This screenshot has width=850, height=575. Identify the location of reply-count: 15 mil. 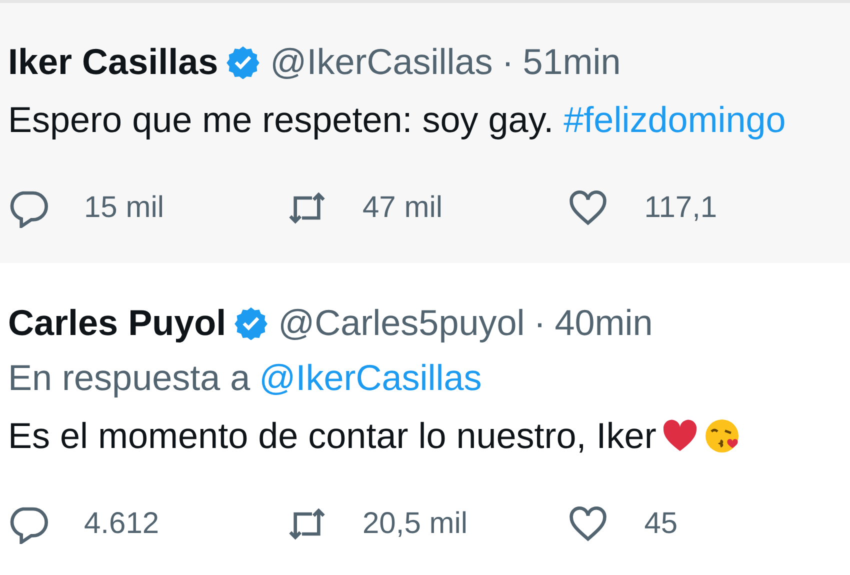
(124, 208).